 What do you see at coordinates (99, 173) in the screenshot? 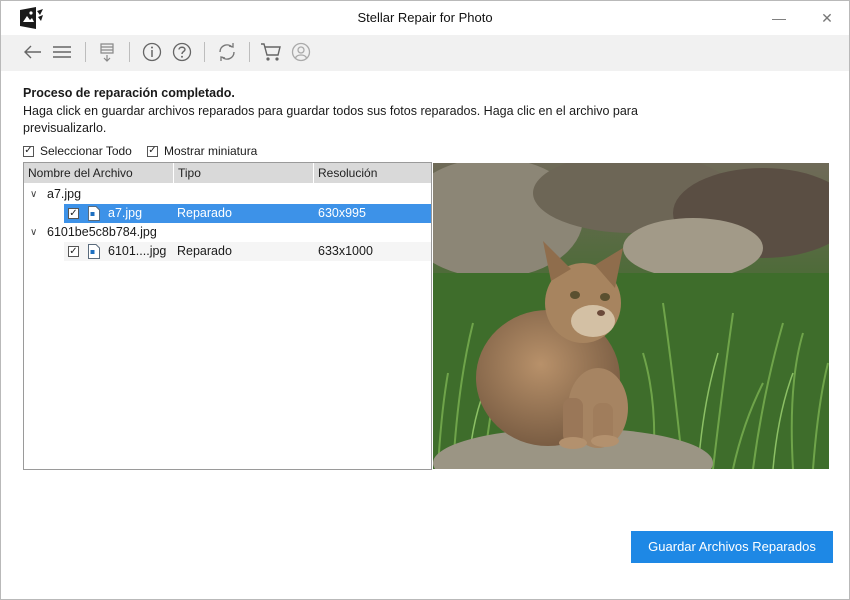
I see `column-header-name: Nombre del Archivo` at bounding box center [99, 173].